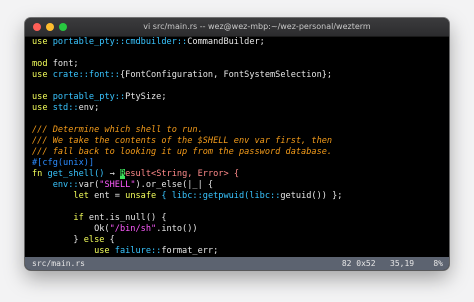  Describe the element at coordinates (237, 218) in the screenshot. I see `code-line: if ent.is_null() {` at that location.